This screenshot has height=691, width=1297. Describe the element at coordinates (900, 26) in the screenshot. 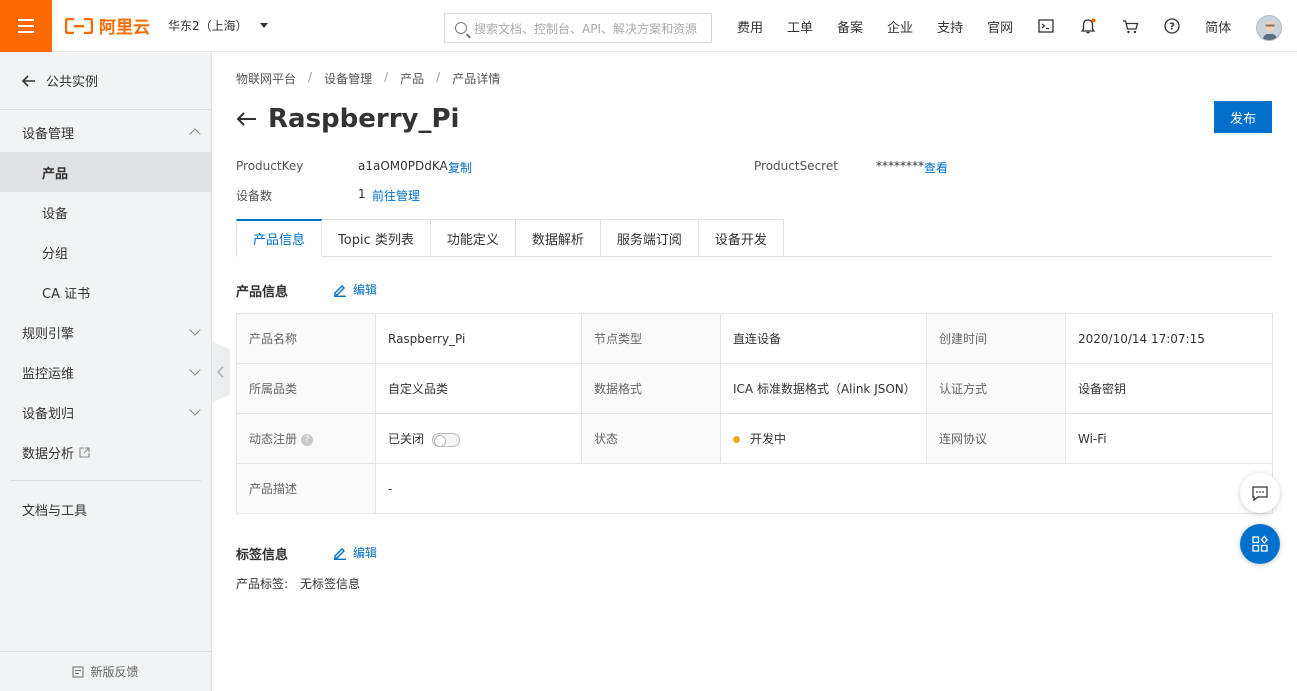

I see `nav-enterprise: 企业` at that location.